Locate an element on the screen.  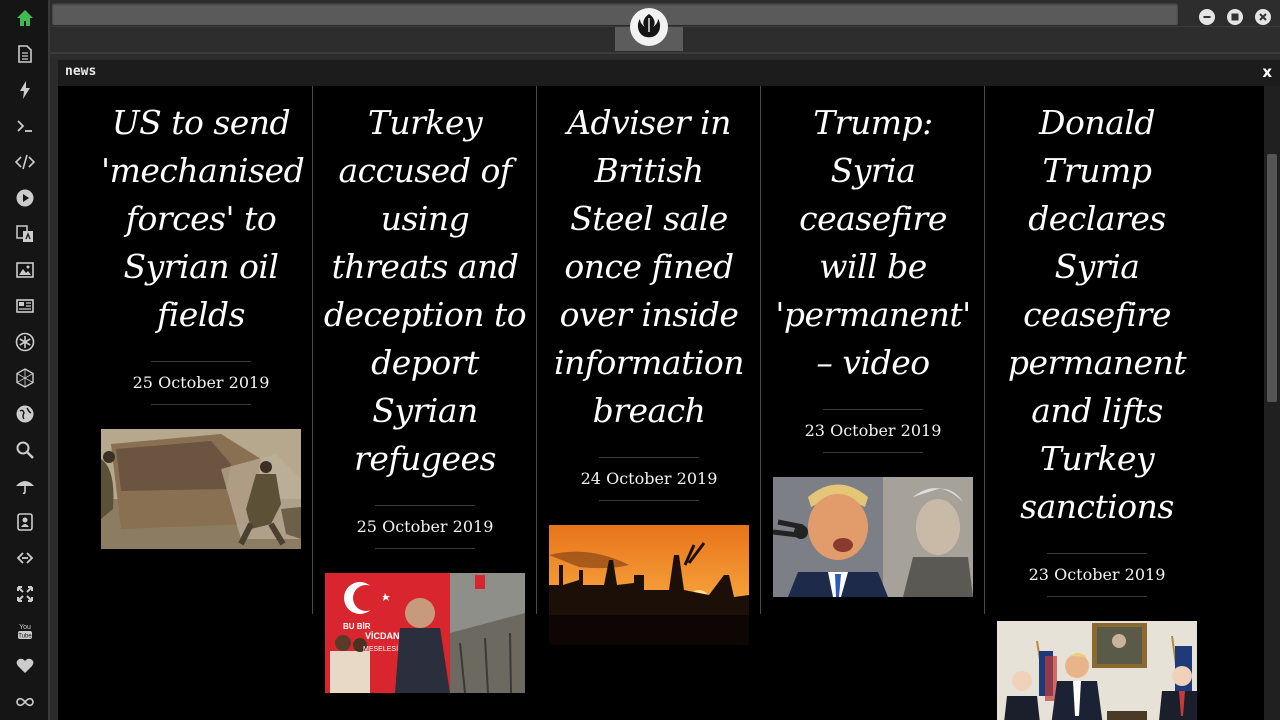
panel-title: news is located at coordinates (81, 71).